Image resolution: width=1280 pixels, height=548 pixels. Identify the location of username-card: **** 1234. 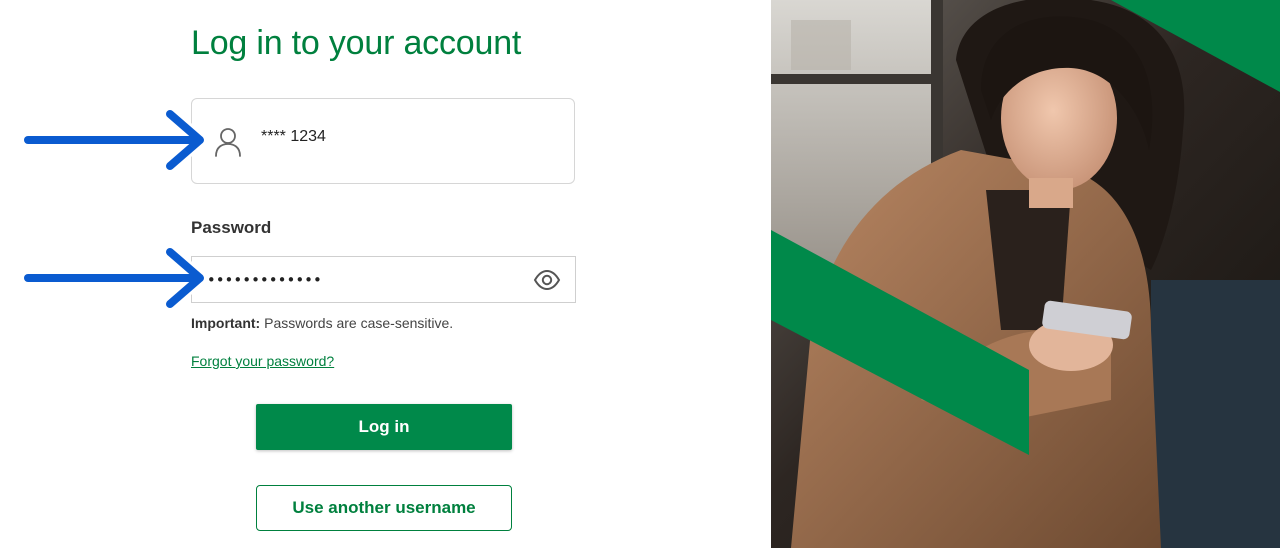
(383, 141).